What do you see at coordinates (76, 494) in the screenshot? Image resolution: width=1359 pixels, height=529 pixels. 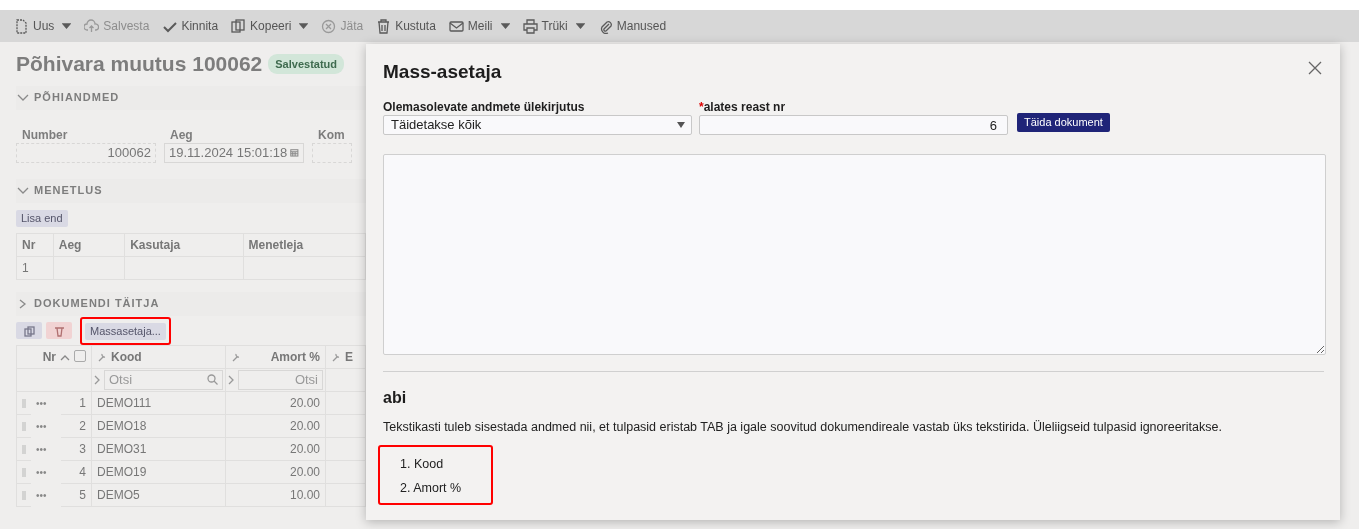 I see `row-number: 5` at bounding box center [76, 494].